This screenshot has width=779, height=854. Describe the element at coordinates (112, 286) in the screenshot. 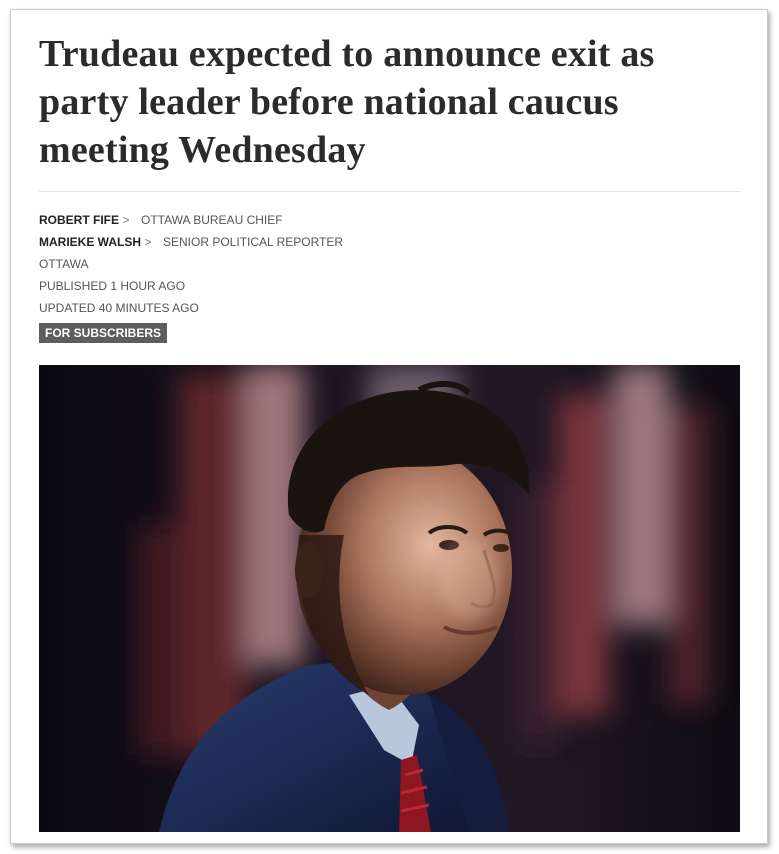

I see `published-time: PUBLISHED 1 HOUR AGO` at that location.